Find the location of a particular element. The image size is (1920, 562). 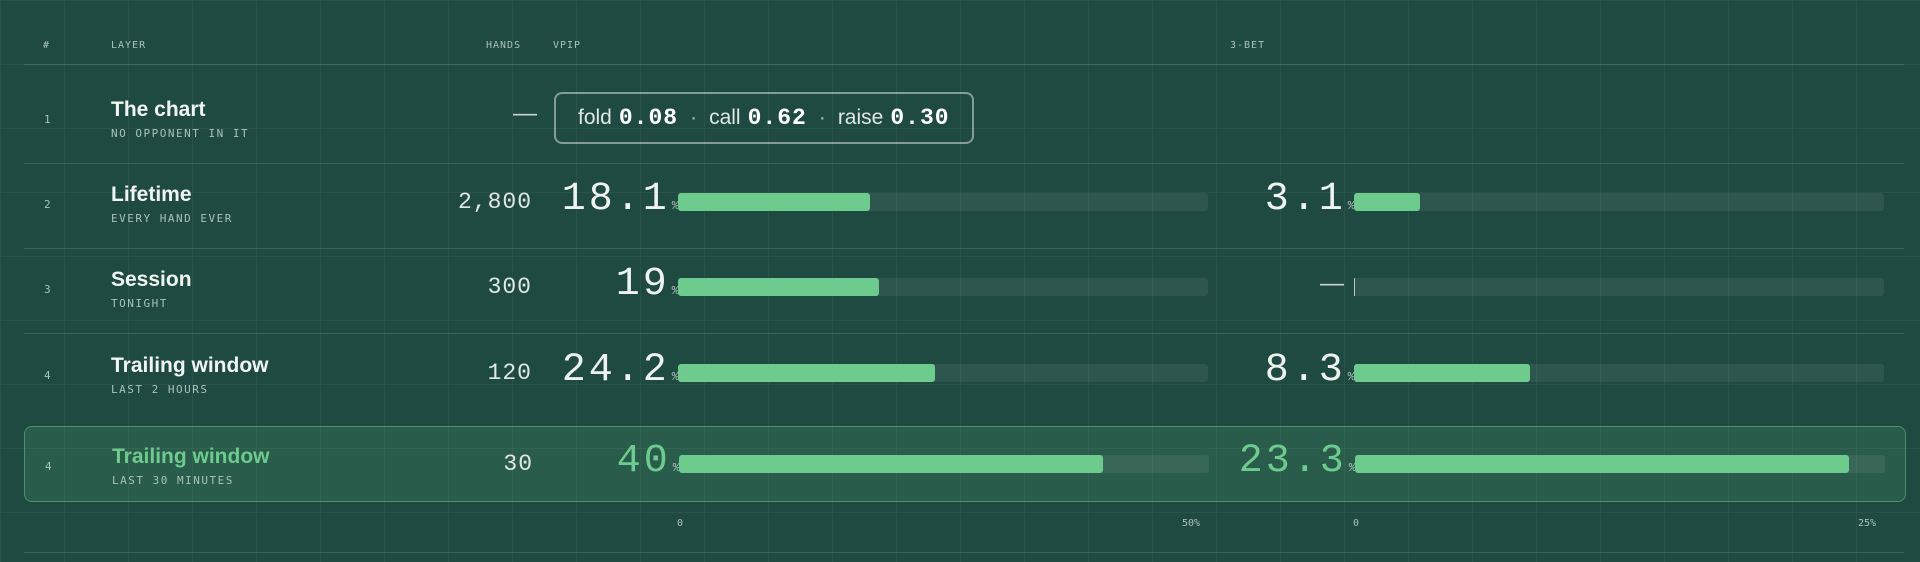

table-row: 4 Trailing window LAST 2 HOURS 120 24.2% 8.3% is located at coordinates (964, 373).